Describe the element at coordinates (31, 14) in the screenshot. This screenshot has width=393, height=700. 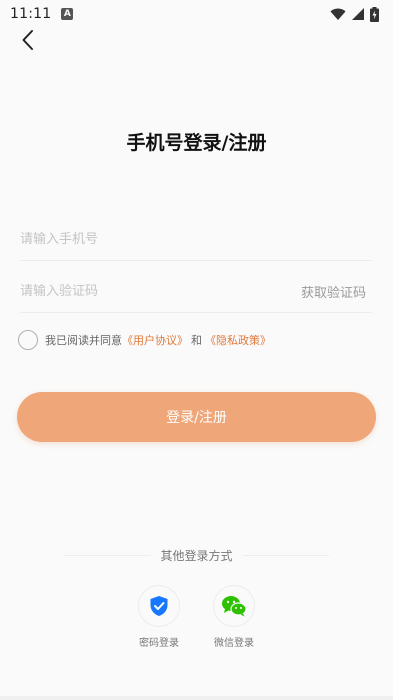
I see `status-time: 11:11` at that location.